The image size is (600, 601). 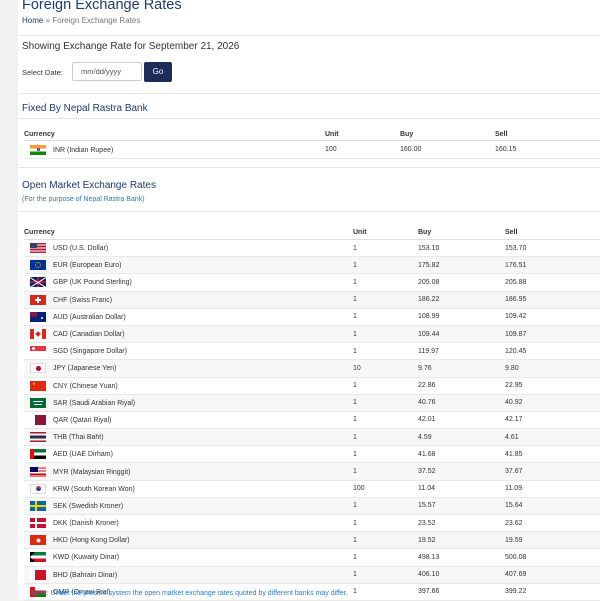 What do you see at coordinates (461, 386) in the screenshot?
I see `buy-cell: 22.86` at bounding box center [461, 386].